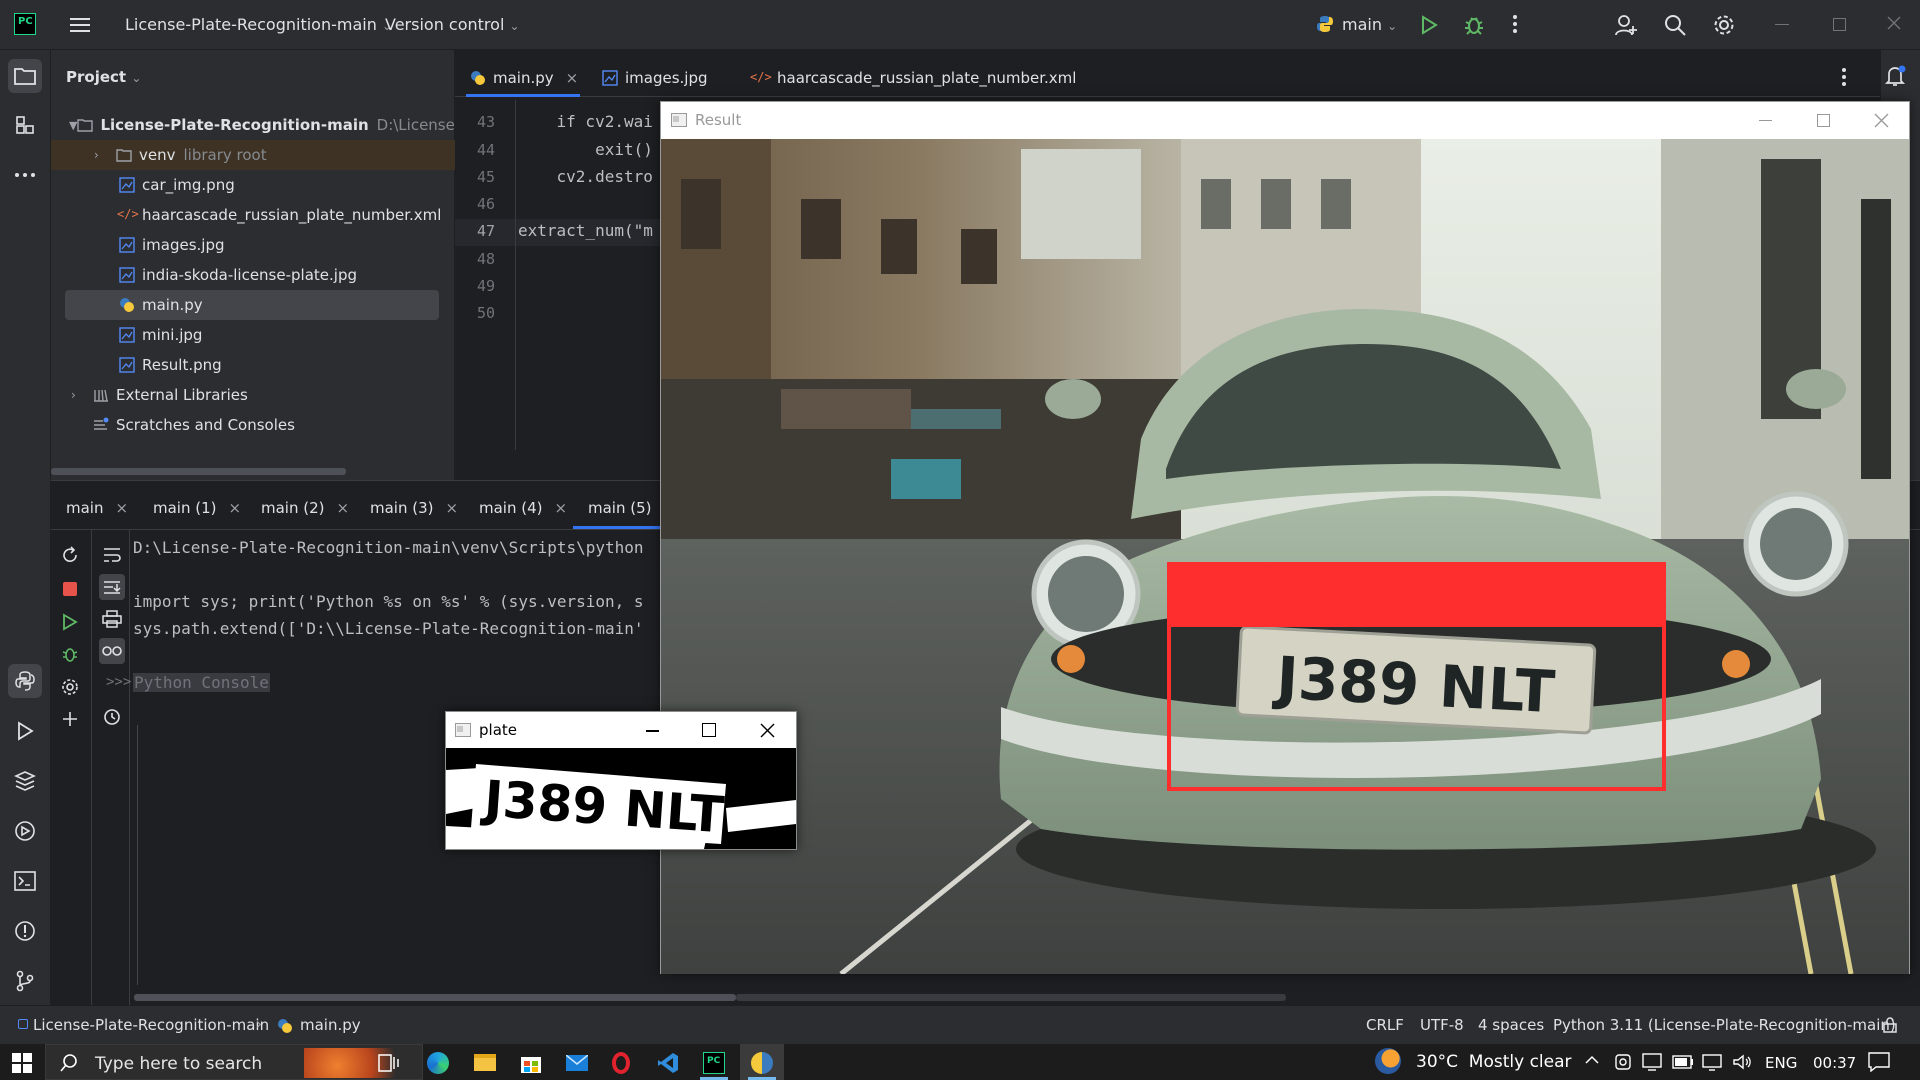  Describe the element at coordinates (70, 622) in the screenshot. I see `run-again-icon` at that location.